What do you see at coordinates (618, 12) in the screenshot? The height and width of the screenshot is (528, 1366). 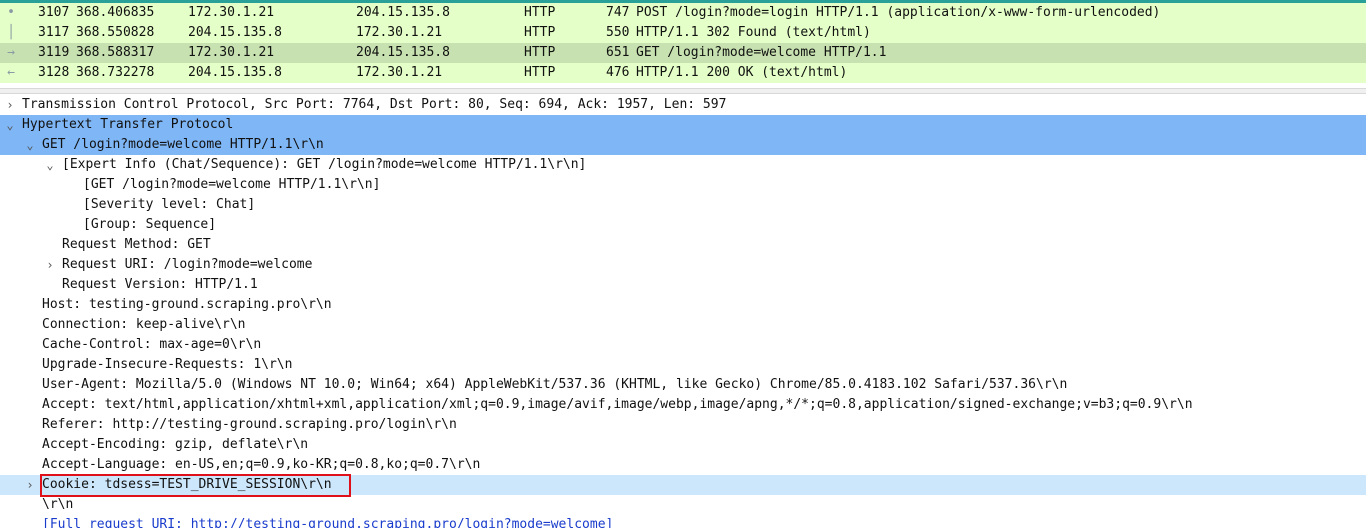 I see `packet-length: 747` at bounding box center [618, 12].